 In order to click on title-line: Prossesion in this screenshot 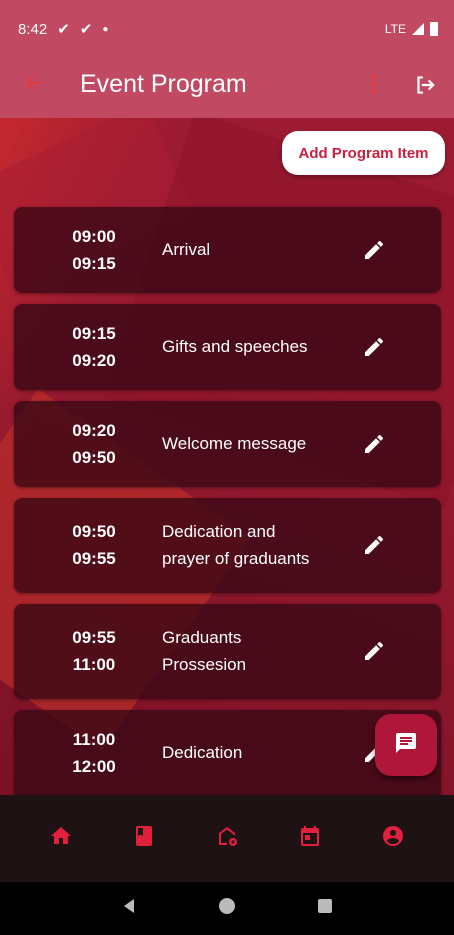, I will do `click(204, 664)`.